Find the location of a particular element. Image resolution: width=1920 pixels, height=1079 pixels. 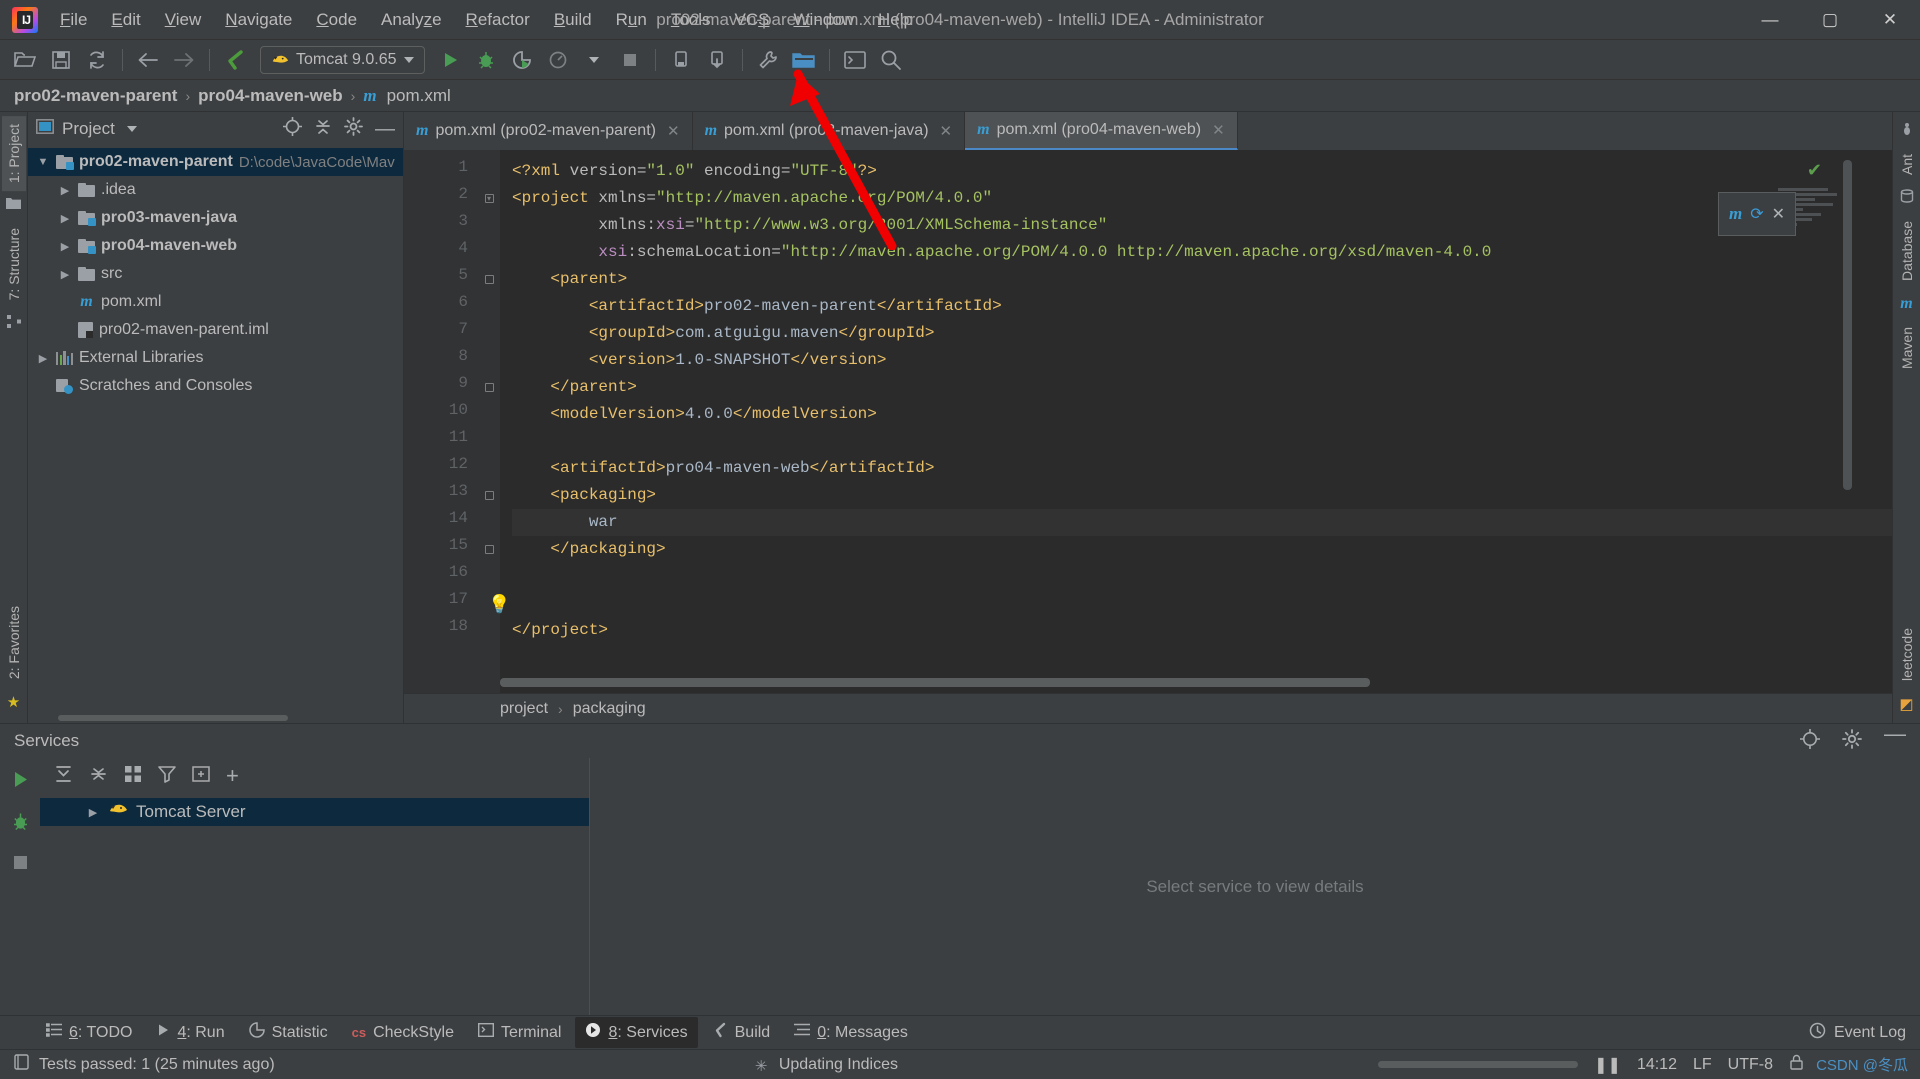

editor-horizontal-scrollbar is located at coordinates (1141, 682).